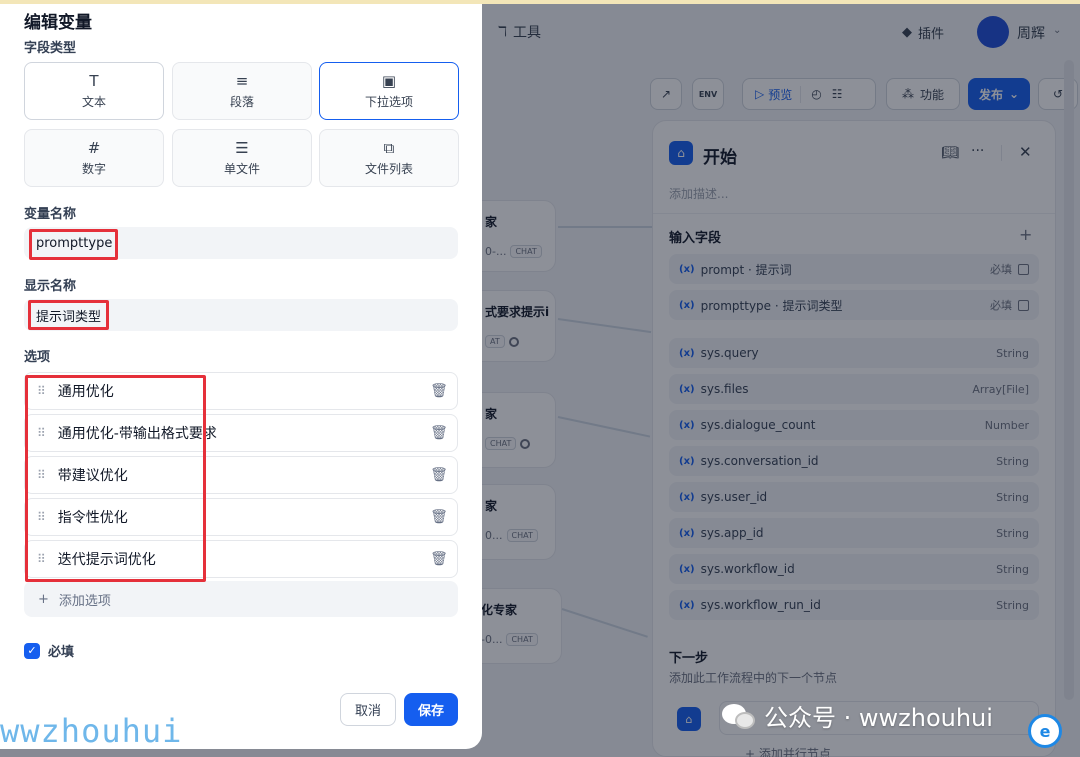 This screenshot has width=1080, height=757. Describe the element at coordinates (242, 91) in the screenshot. I see `type-option-paragraph: ≡ 段落` at that location.